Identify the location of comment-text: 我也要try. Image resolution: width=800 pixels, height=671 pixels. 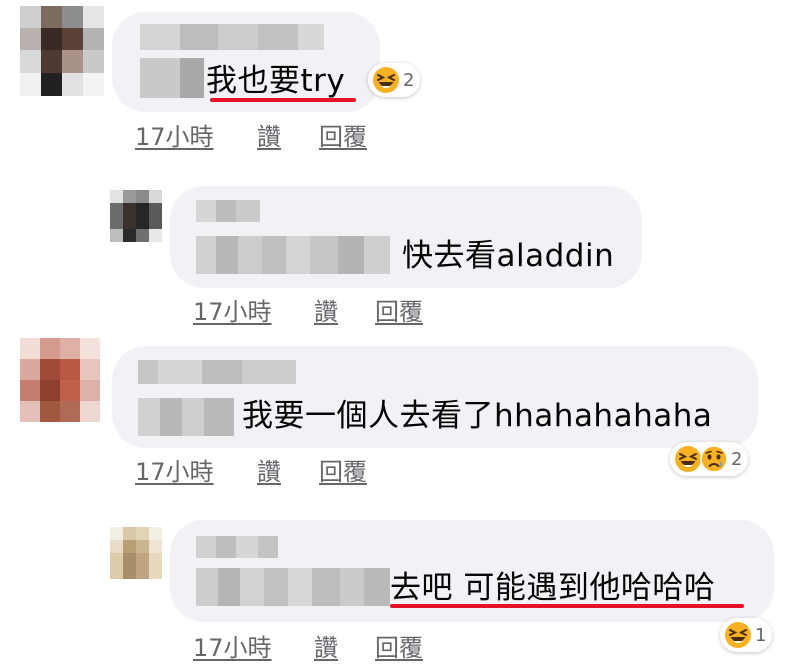
(276, 81).